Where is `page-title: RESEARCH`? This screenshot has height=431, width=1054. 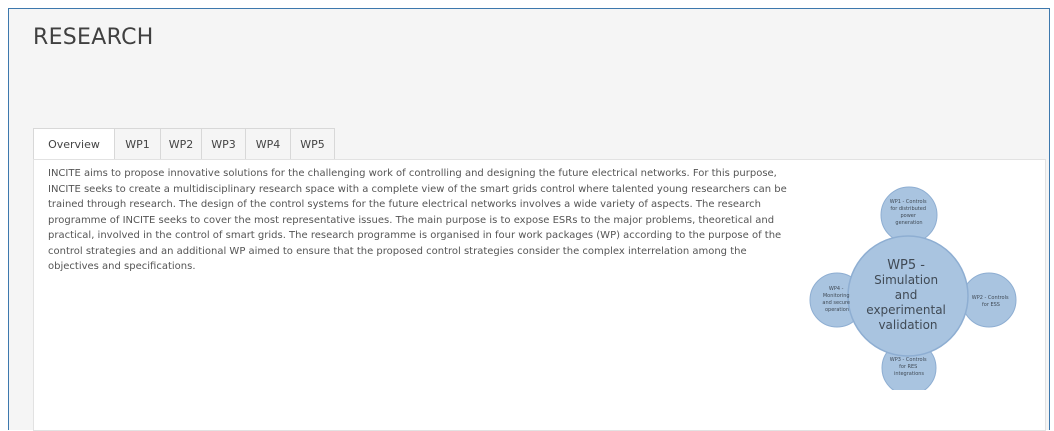 page-title: RESEARCH is located at coordinates (93, 37).